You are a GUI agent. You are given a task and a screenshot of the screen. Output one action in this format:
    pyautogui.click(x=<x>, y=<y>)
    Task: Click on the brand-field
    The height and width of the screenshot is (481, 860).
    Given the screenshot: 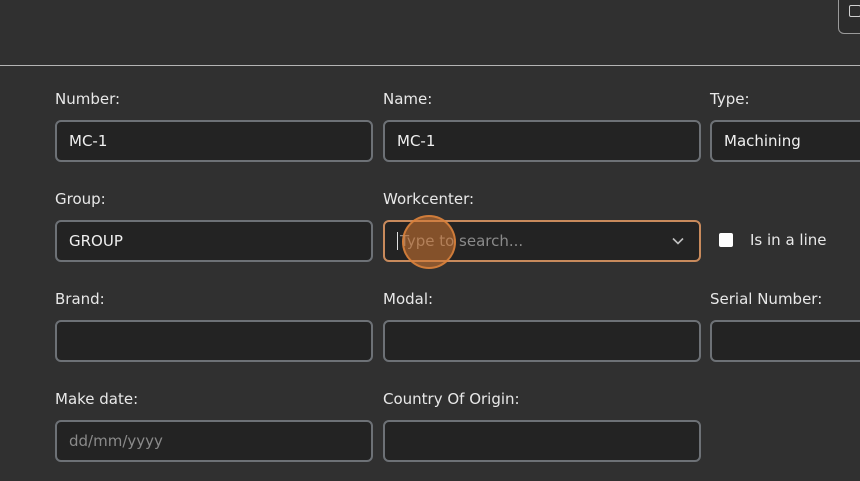 What is the action you would take?
    pyautogui.click(x=214, y=341)
    